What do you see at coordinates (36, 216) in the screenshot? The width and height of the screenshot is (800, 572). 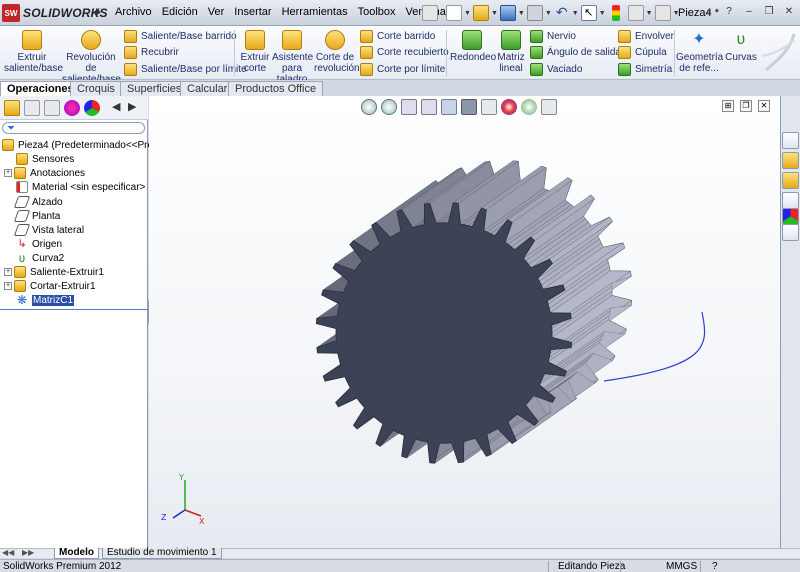 I see `tree-item-planta: Planta` at bounding box center [36, 216].